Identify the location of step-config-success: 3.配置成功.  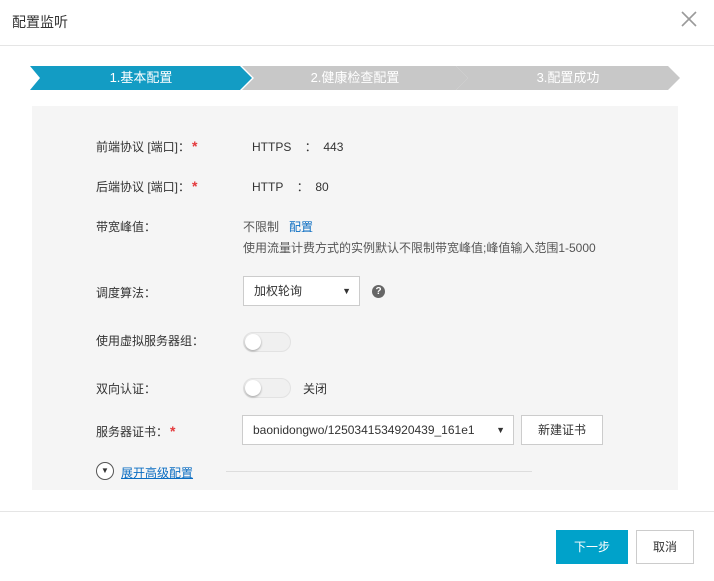
(568, 78).